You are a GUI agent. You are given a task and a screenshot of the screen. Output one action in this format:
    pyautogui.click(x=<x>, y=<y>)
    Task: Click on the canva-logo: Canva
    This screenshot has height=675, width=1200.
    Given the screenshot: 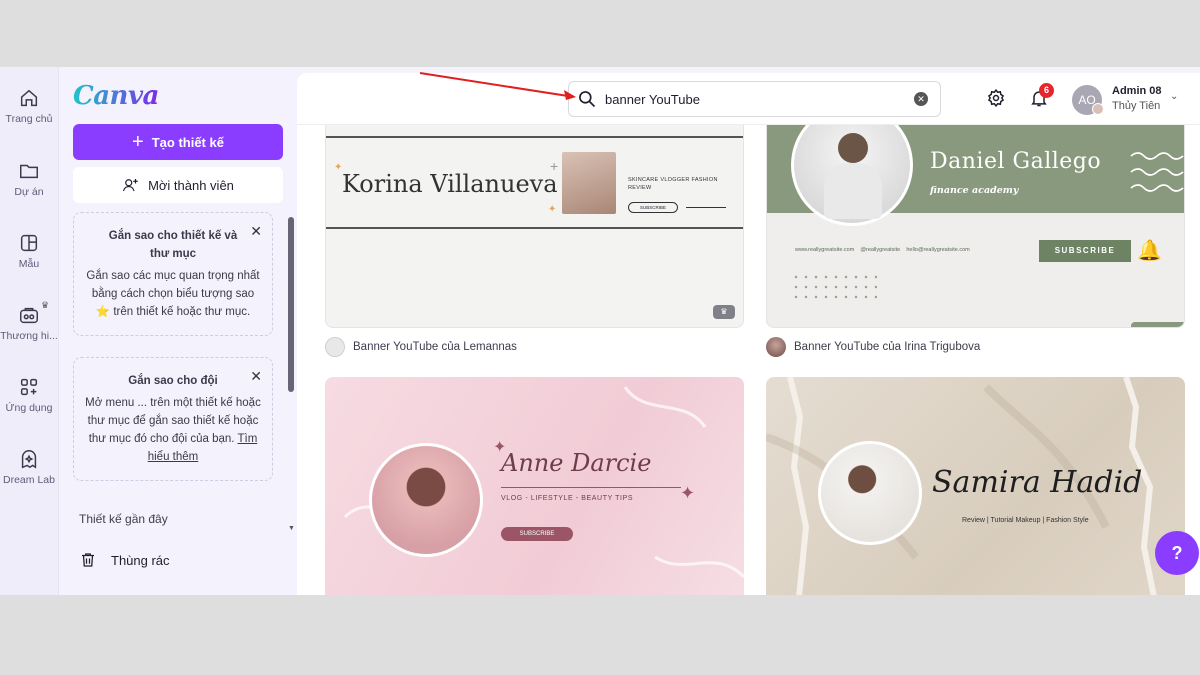 What is the action you would take?
    pyautogui.click(x=116, y=96)
    